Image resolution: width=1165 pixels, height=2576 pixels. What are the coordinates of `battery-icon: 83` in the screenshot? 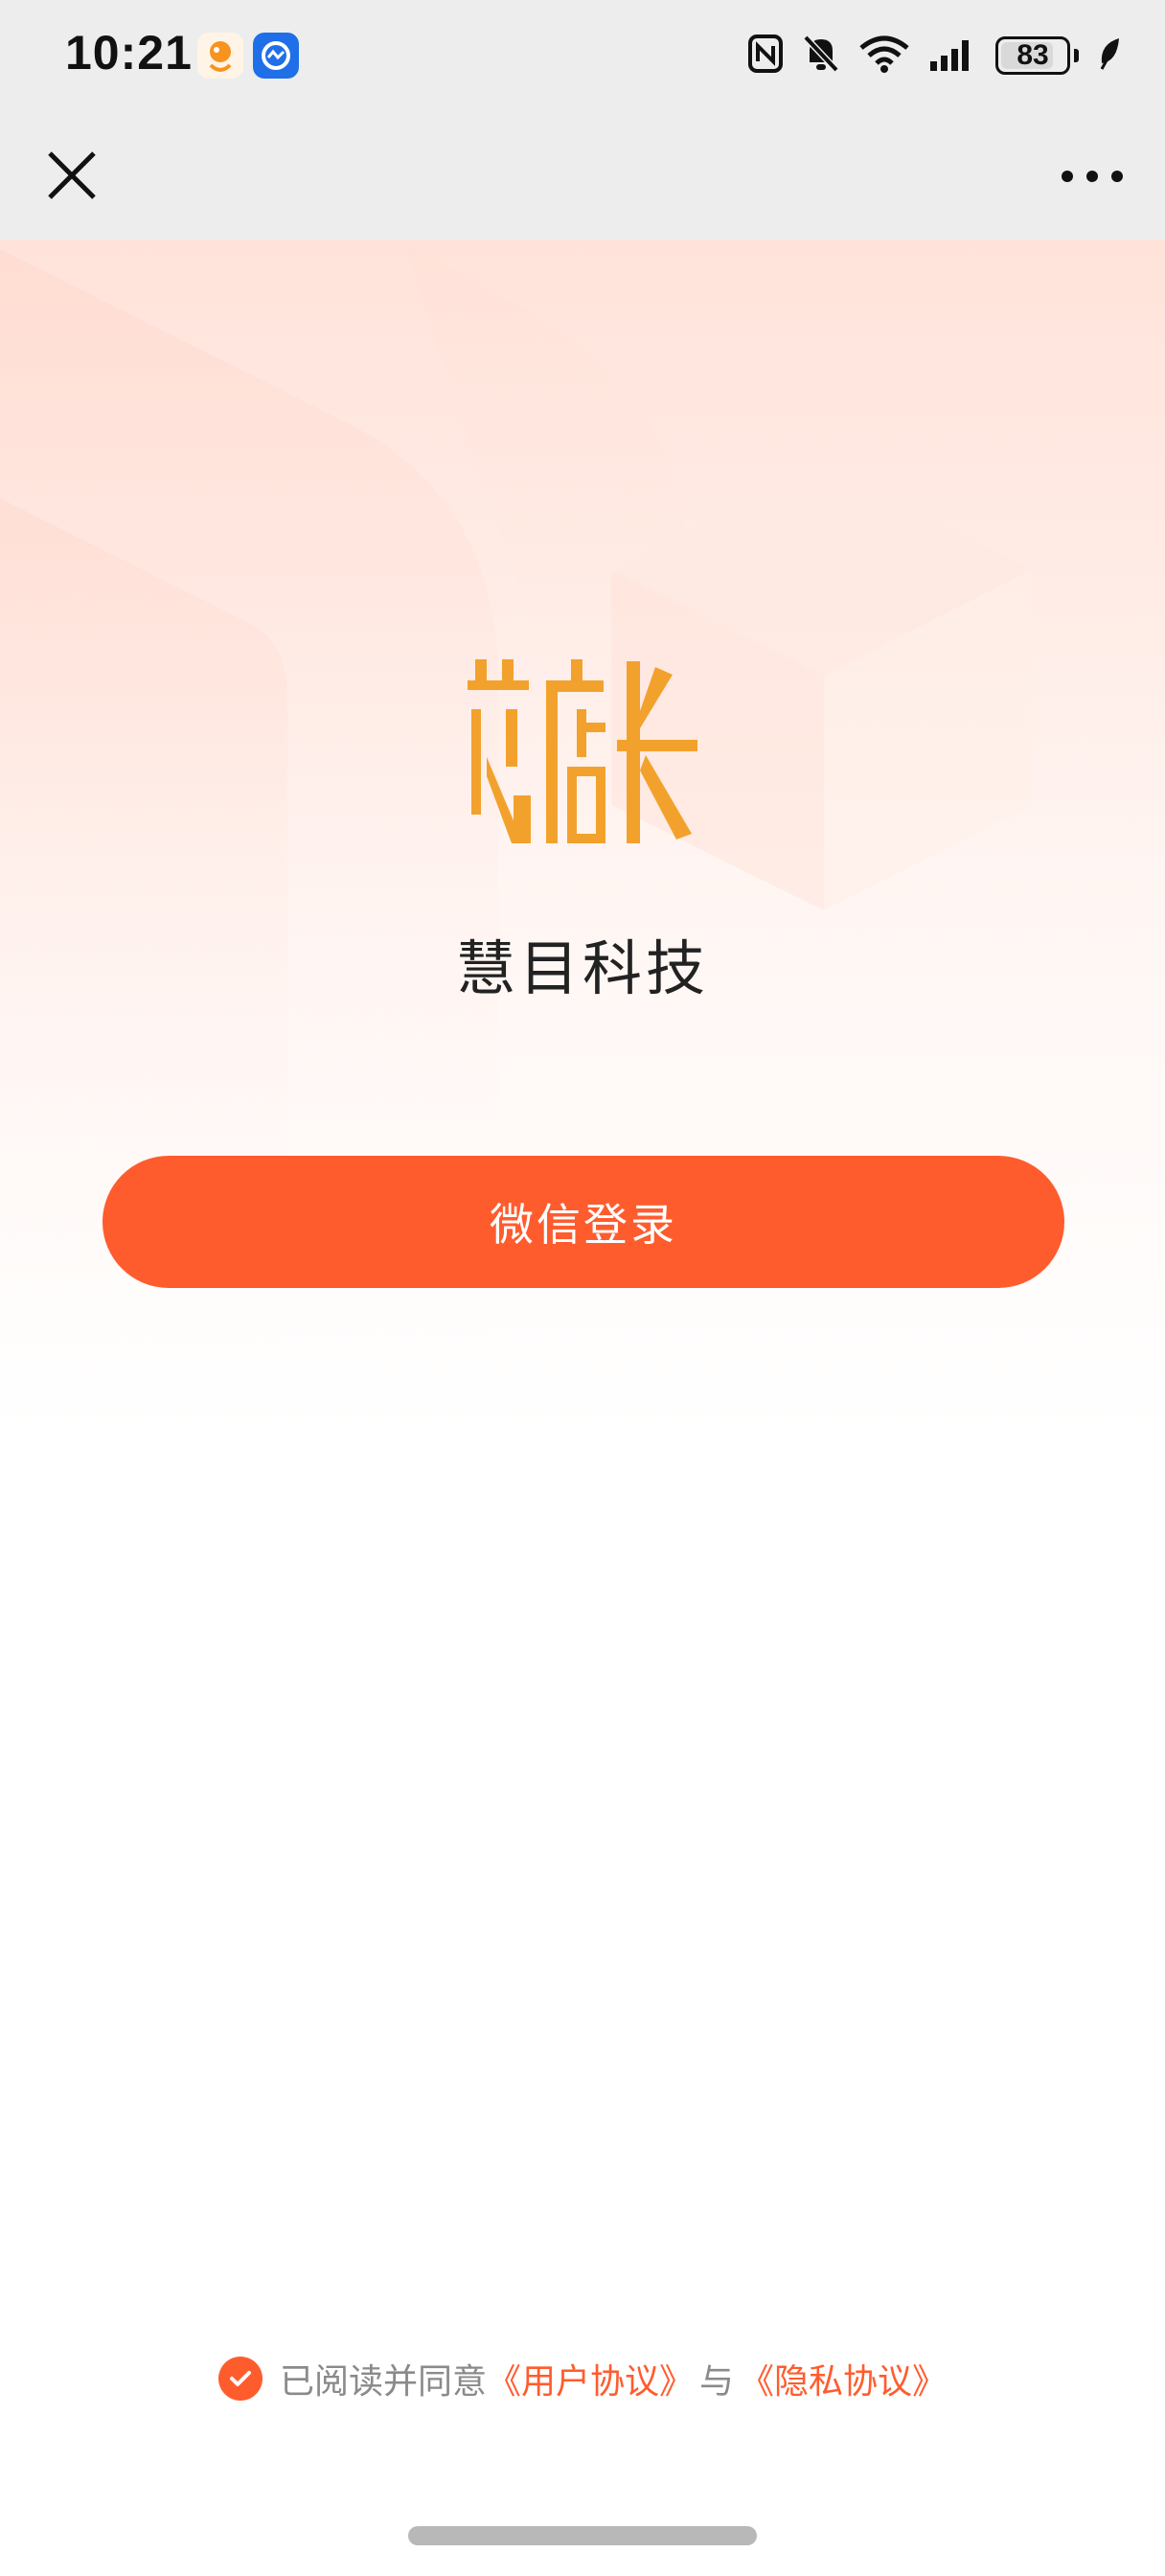 It's located at (1032, 55).